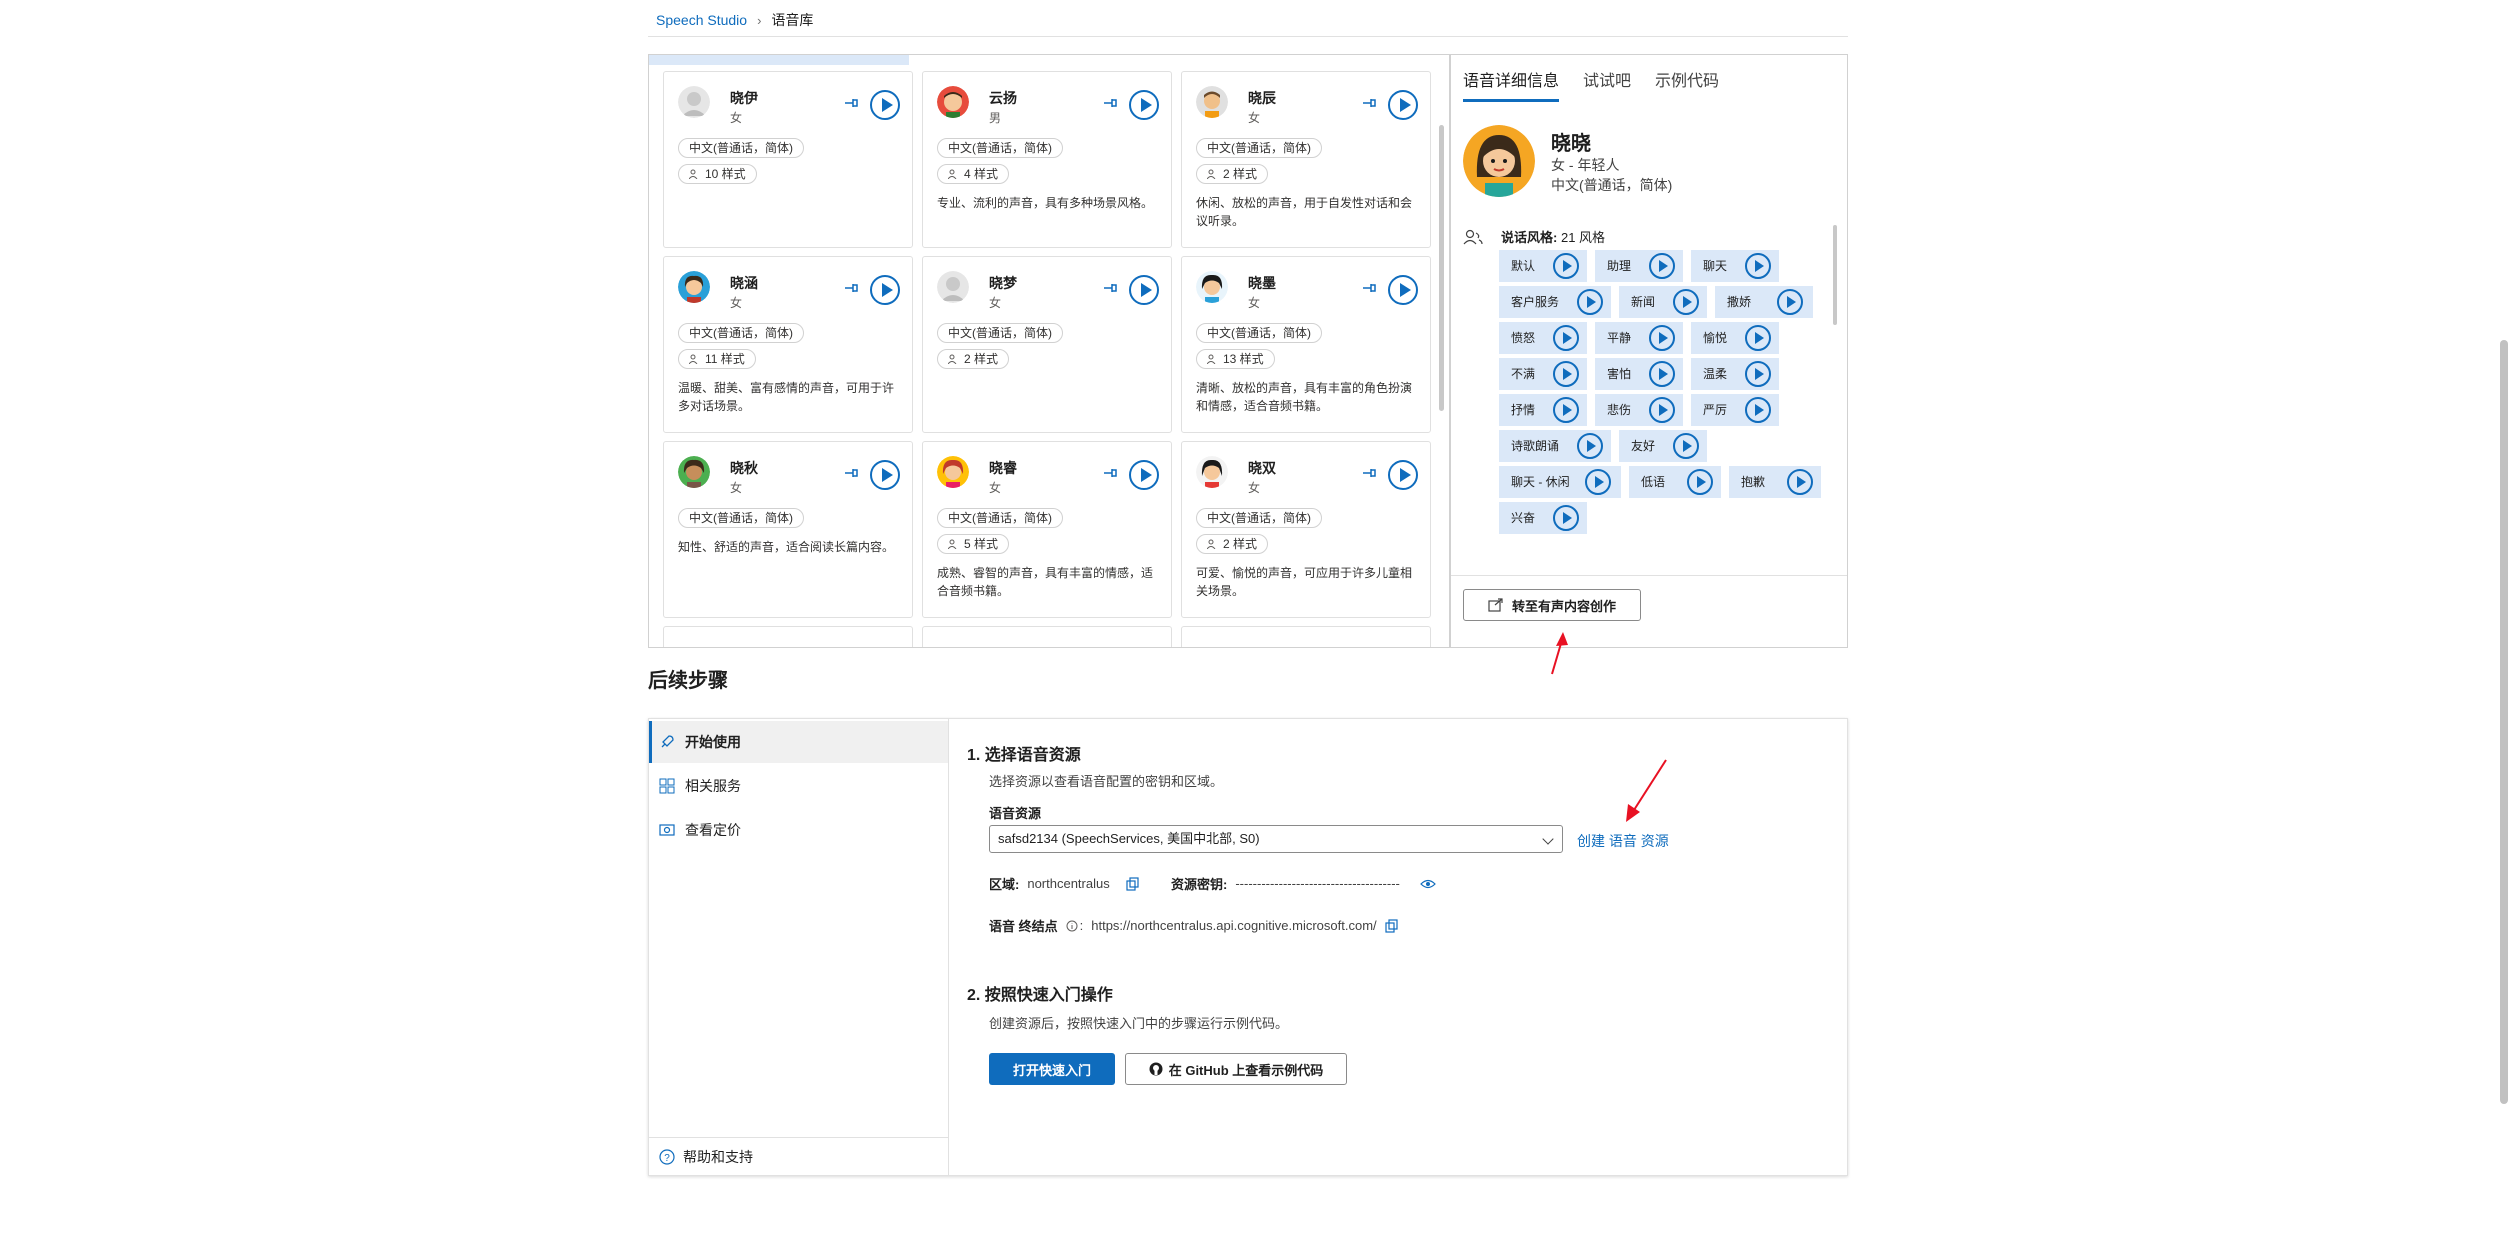  I want to click on style-button: 聊天, so click(1735, 266).